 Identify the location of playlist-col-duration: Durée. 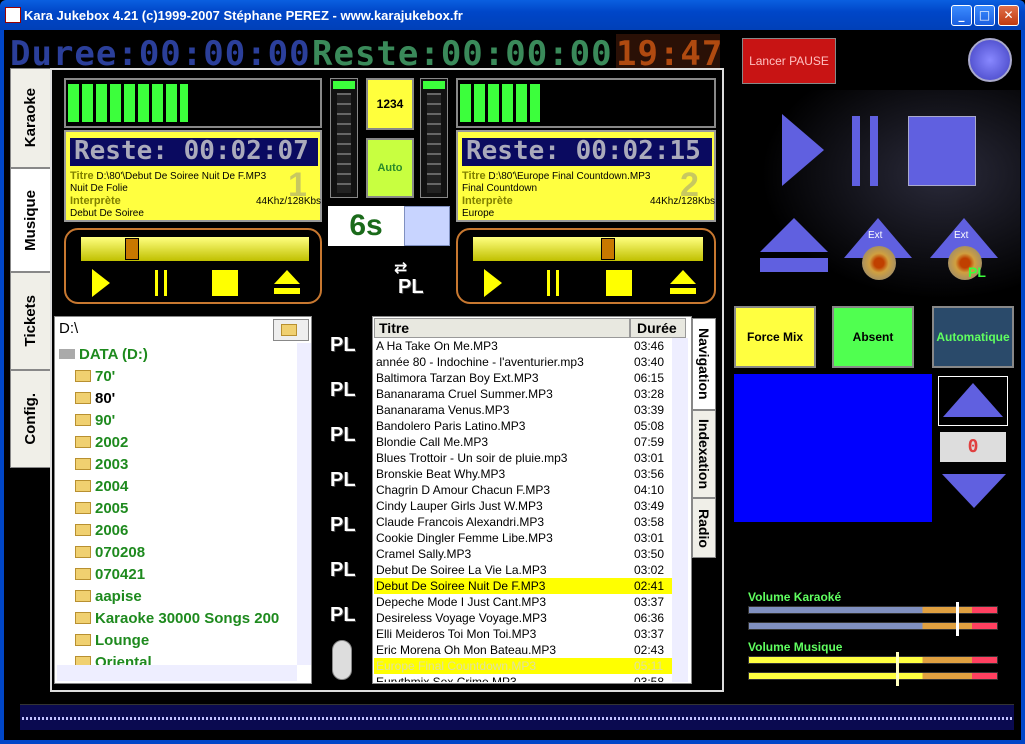
(658, 328).